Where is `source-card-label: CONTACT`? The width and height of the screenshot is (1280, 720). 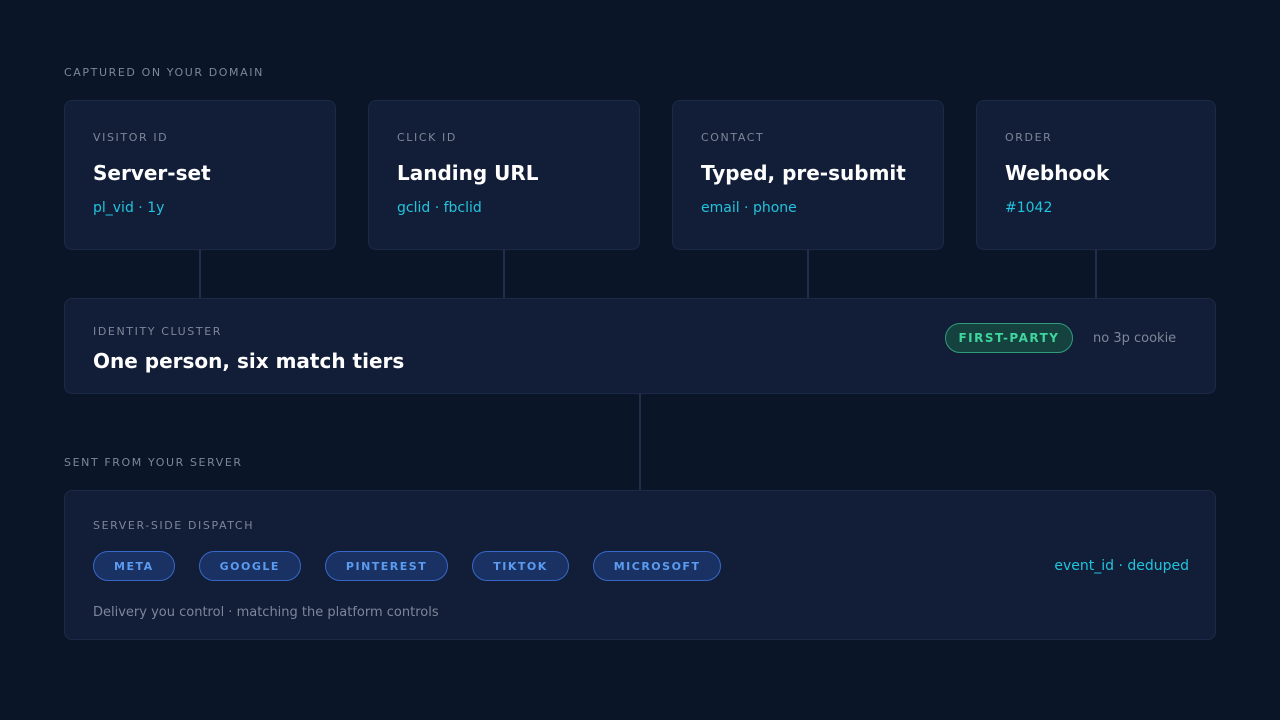
source-card-label: CONTACT is located at coordinates (733, 137).